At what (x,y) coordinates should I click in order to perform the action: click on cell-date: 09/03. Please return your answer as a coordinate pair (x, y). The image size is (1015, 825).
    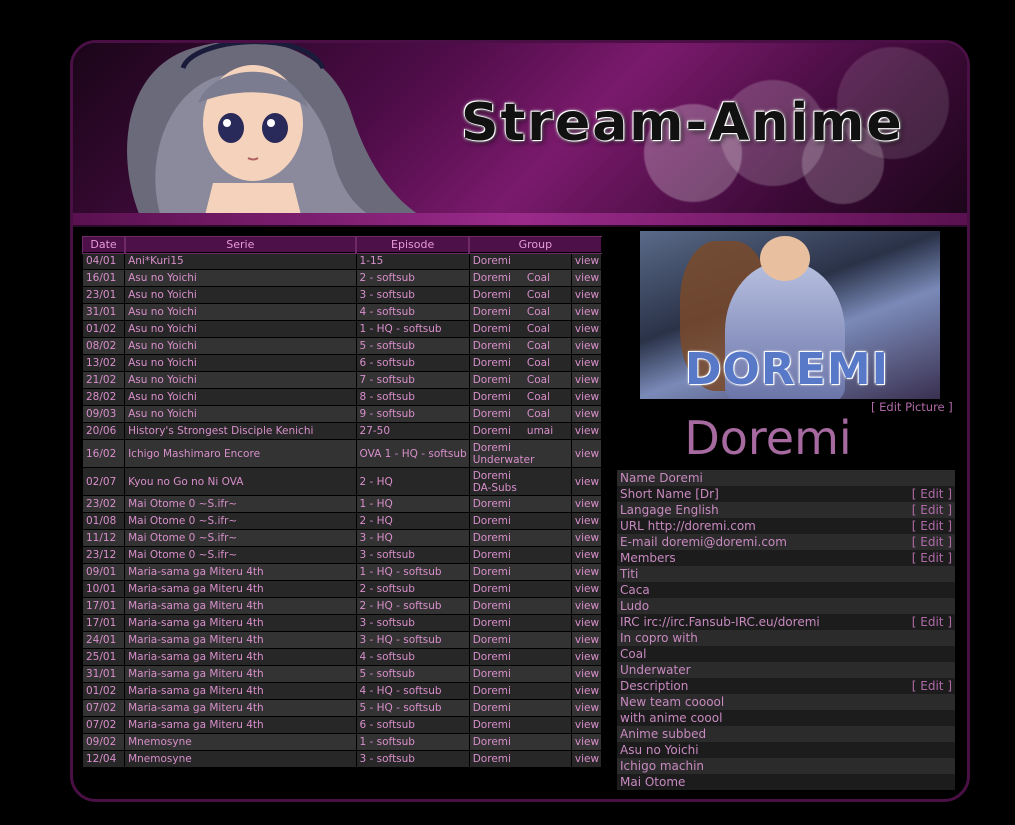
    Looking at the image, I should click on (104, 414).